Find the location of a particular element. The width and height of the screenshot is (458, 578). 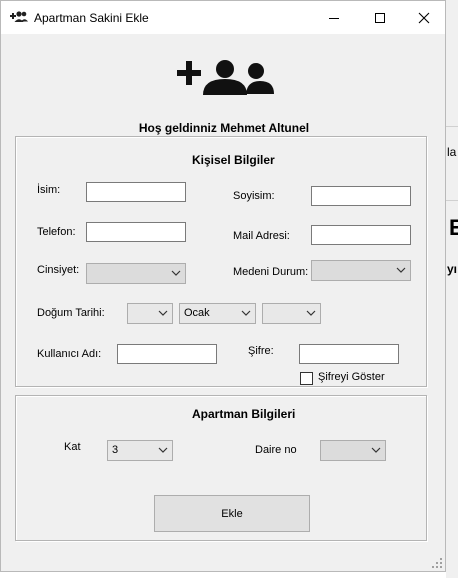

password-input is located at coordinates (349, 354).